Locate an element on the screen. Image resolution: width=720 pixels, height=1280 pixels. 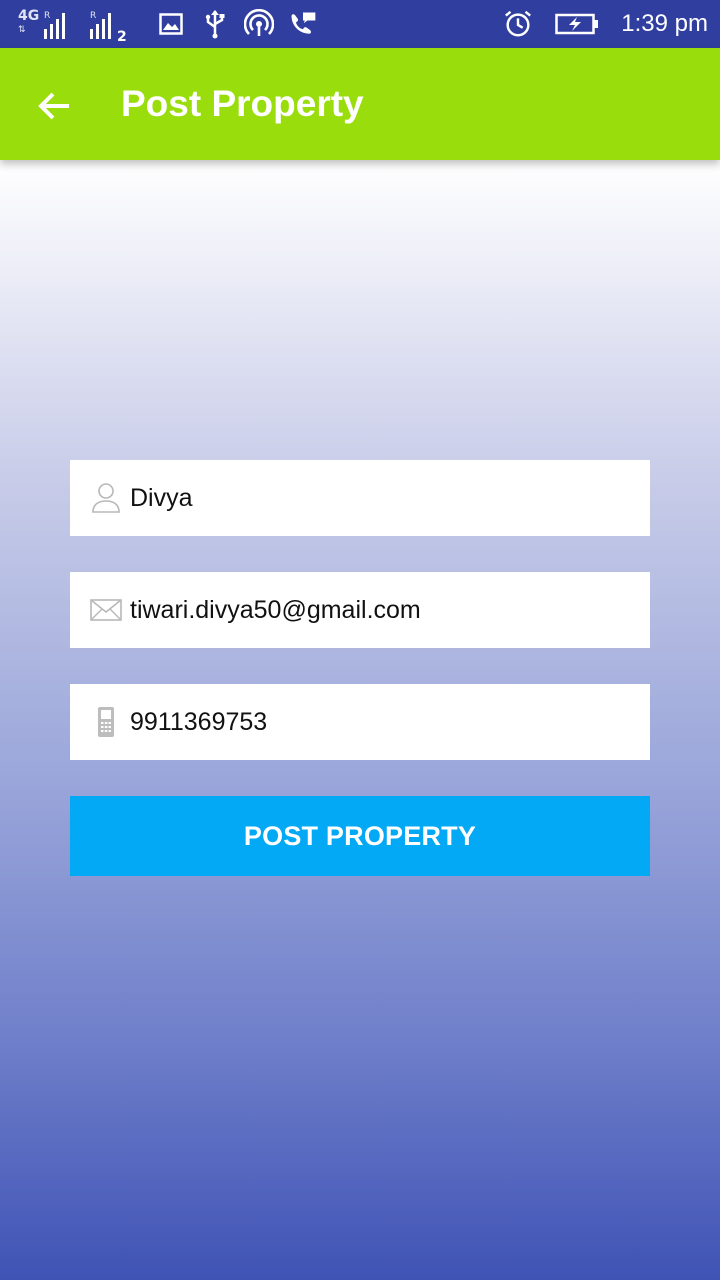
app-bar: Post Property is located at coordinates (360, 104).